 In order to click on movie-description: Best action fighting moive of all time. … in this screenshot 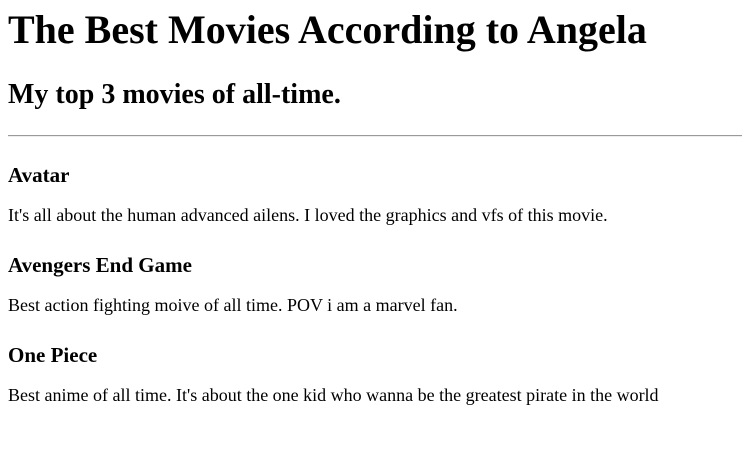, I will do `click(233, 305)`.